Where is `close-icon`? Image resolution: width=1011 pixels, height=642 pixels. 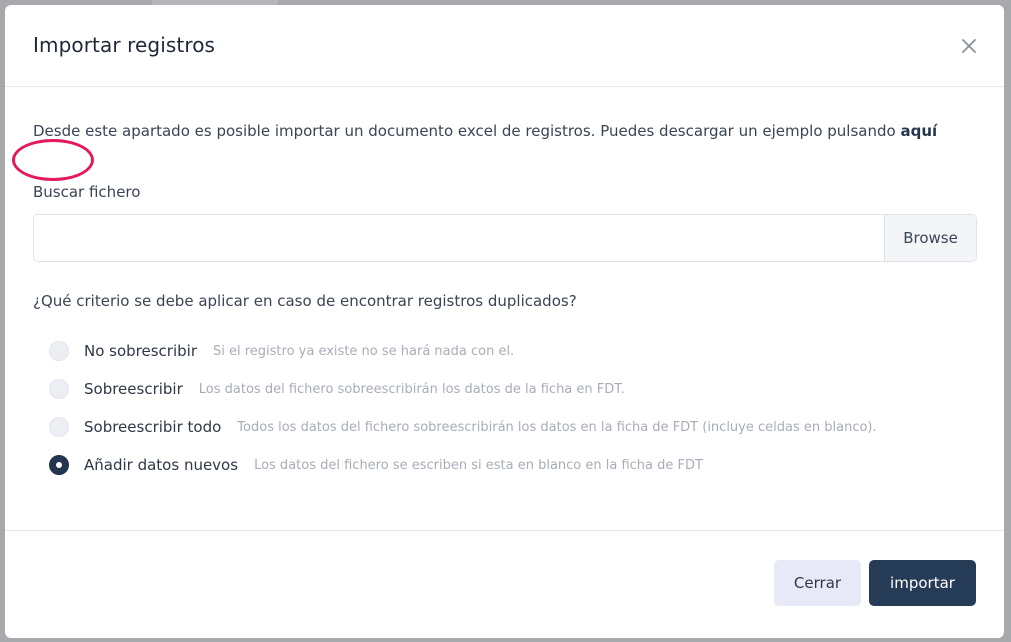 close-icon is located at coordinates (969, 46).